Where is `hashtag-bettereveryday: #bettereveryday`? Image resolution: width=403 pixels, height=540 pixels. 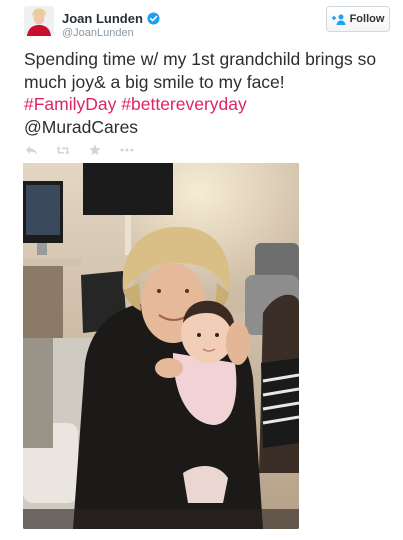 hashtag-bettereveryday: #bettereveryday is located at coordinates (184, 104).